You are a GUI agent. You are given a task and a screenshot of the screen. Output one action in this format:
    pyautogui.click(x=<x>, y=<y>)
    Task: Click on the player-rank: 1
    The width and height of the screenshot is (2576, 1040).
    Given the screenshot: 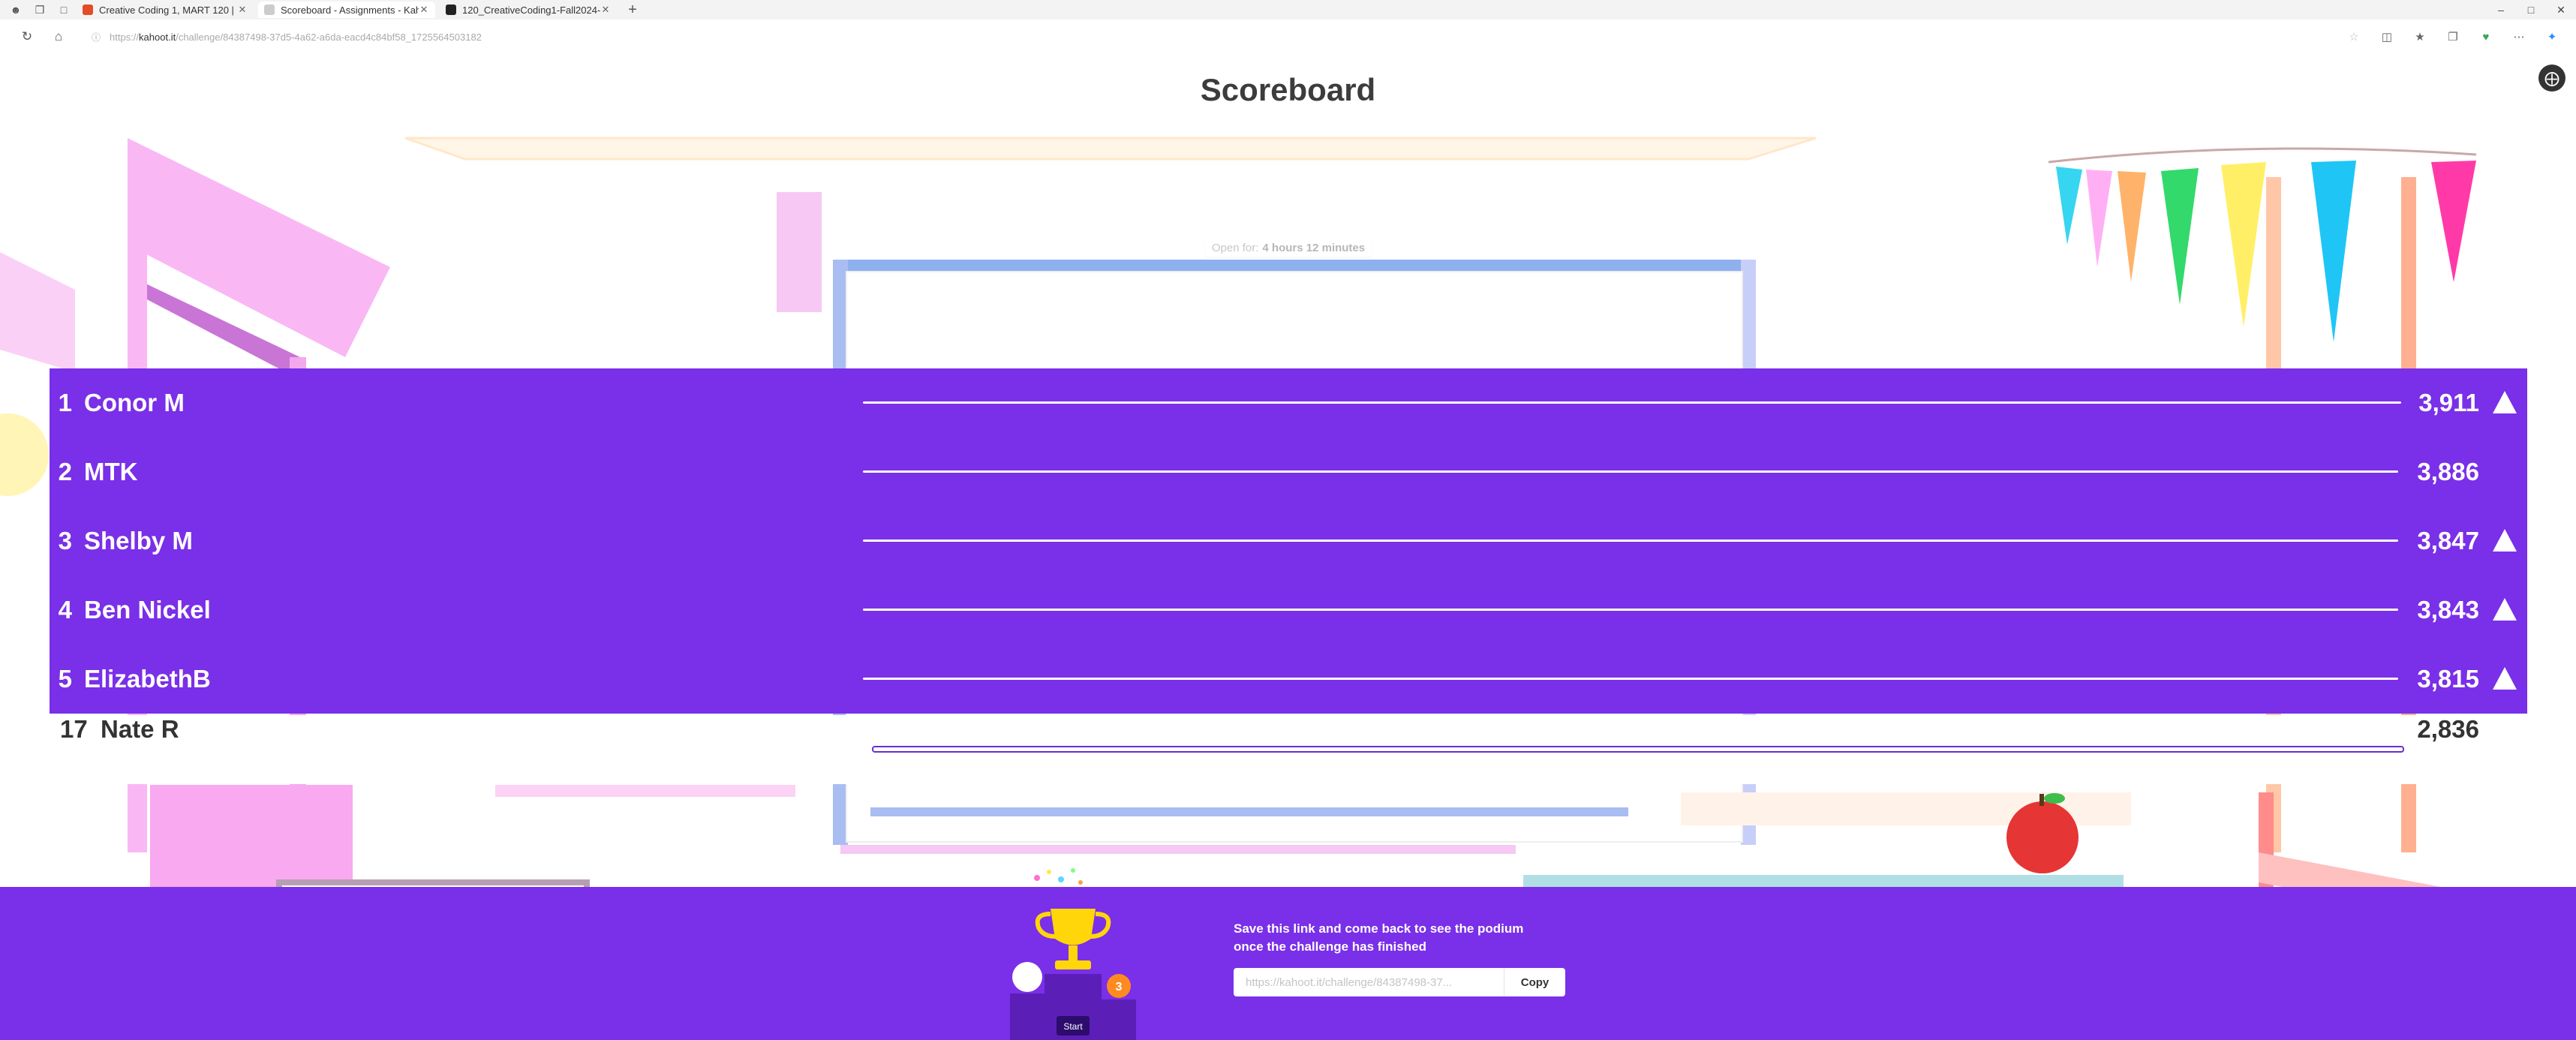 What is the action you would take?
    pyautogui.click(x=65, y=402)
    